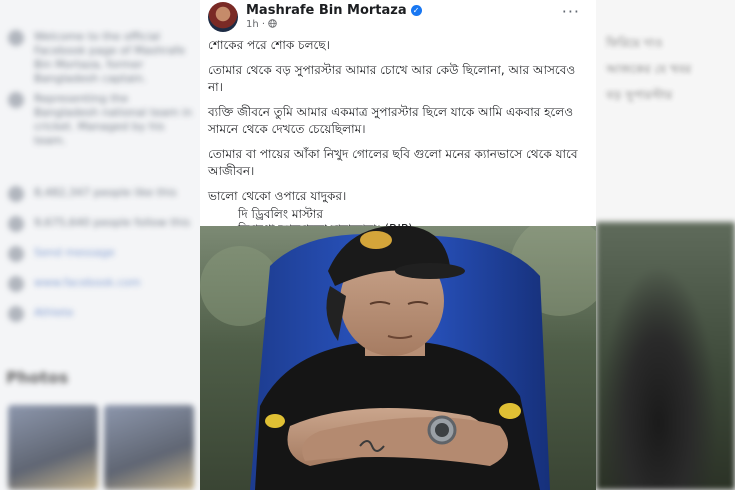 Image resolution: width=735 pixels, height=490 pixels. I want to click on background-photo, so click(665, 356).